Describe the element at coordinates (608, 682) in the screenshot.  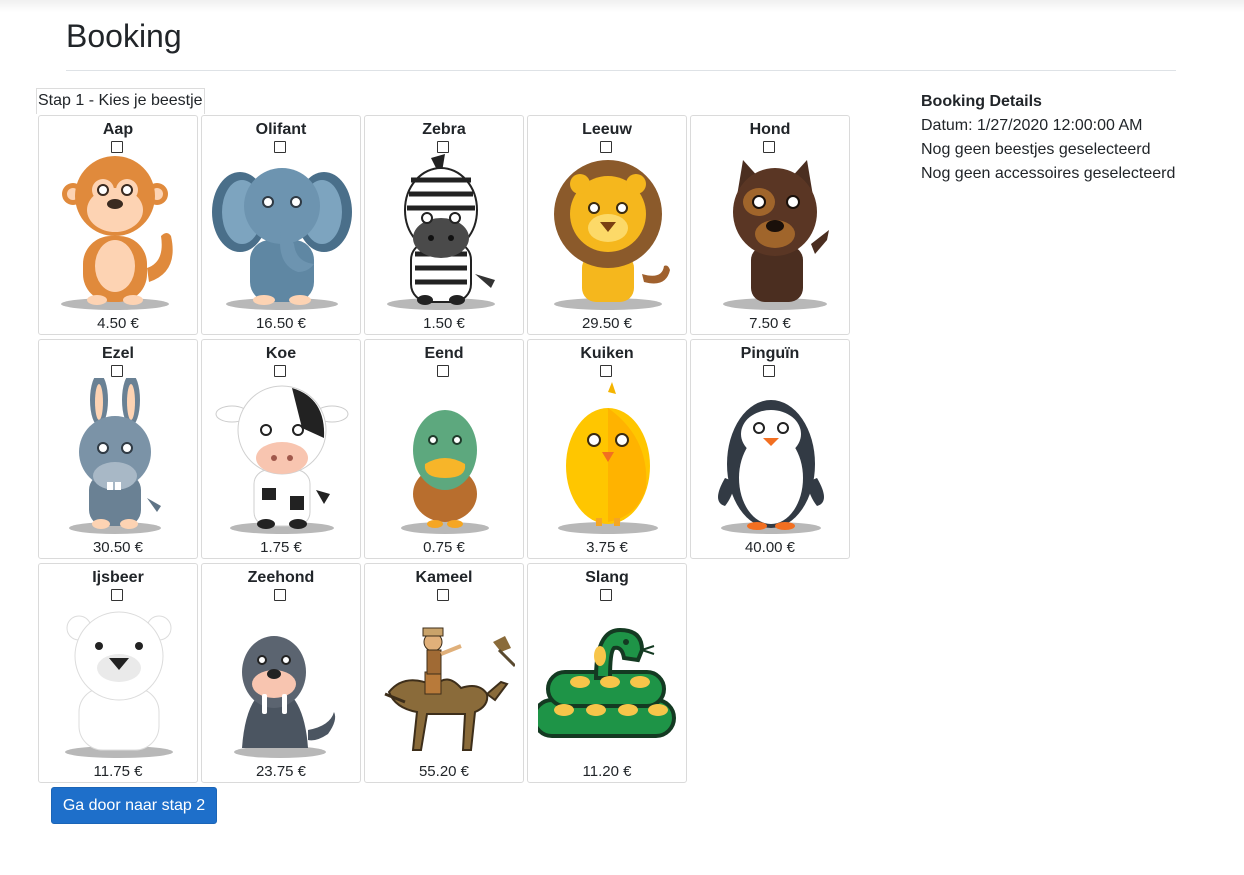
I see `snake-icon` at that location.